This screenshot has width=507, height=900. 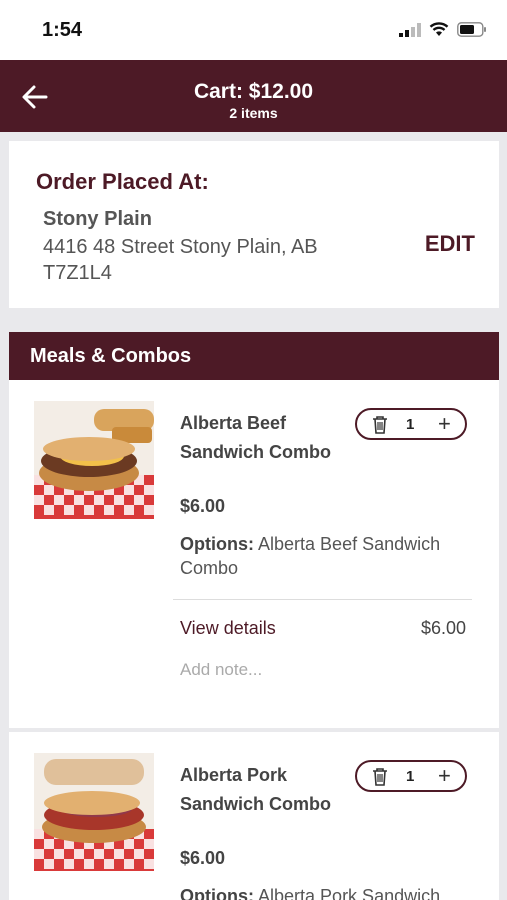 What do you see at coordinates (439, 29) in the screenshot?
I see `wifi-icon` at bounding box center [439, 29].